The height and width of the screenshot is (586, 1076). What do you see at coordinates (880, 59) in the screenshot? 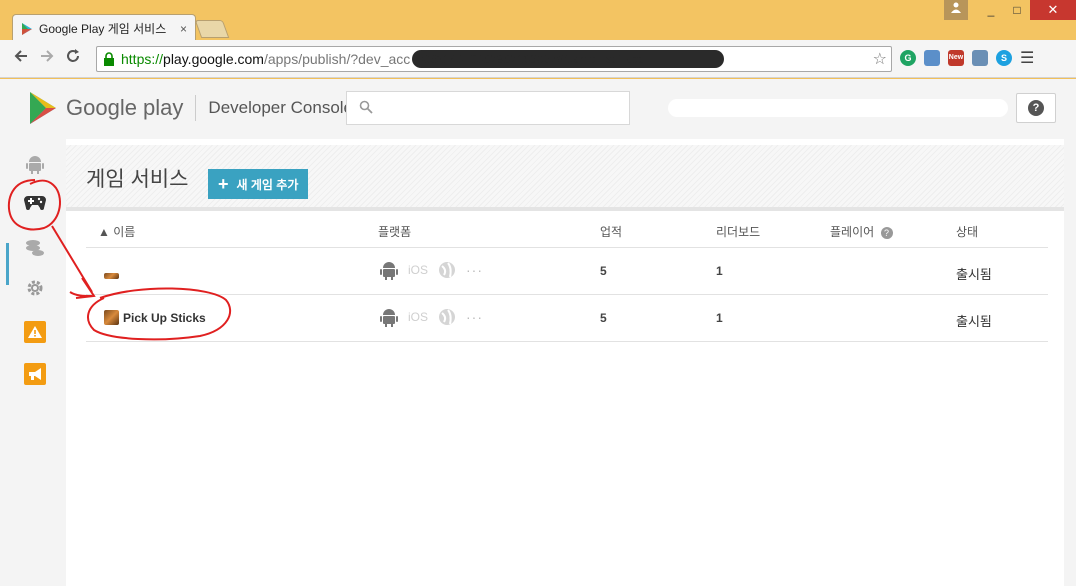
I see `bookmark-star-icon: ☆` at bounding box center [880, 59].